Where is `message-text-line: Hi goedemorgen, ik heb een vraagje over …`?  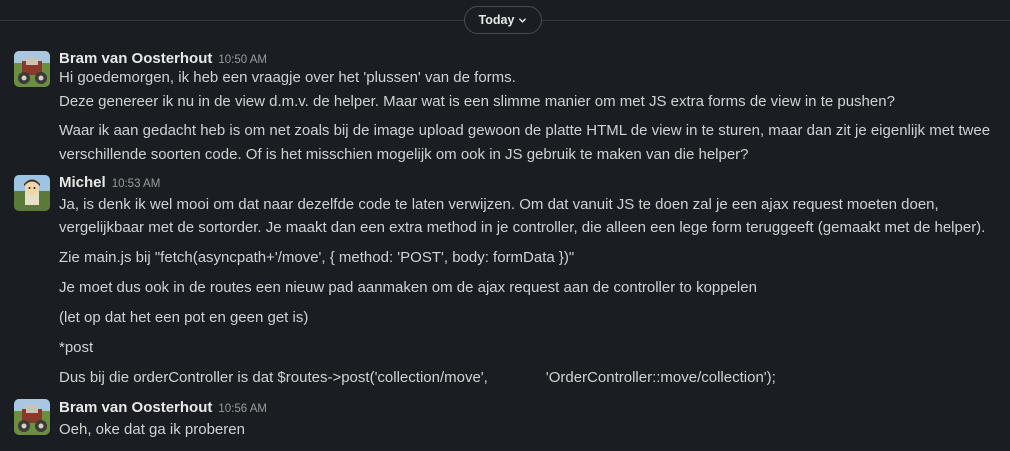
message-text-line: Hi goedemorgen, ik heb een vraagje over … is located at coordinates (287, 77).